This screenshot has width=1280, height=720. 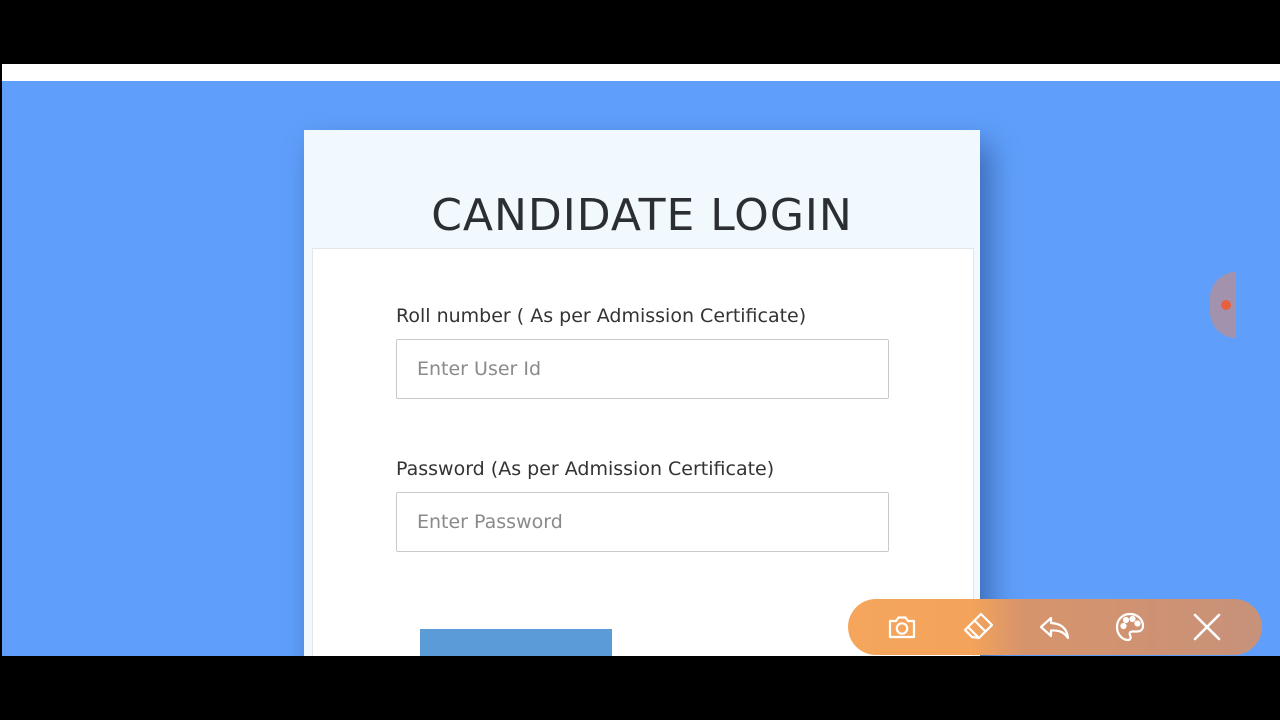 I want to click on undo-button, so click(x=1054, y=627).